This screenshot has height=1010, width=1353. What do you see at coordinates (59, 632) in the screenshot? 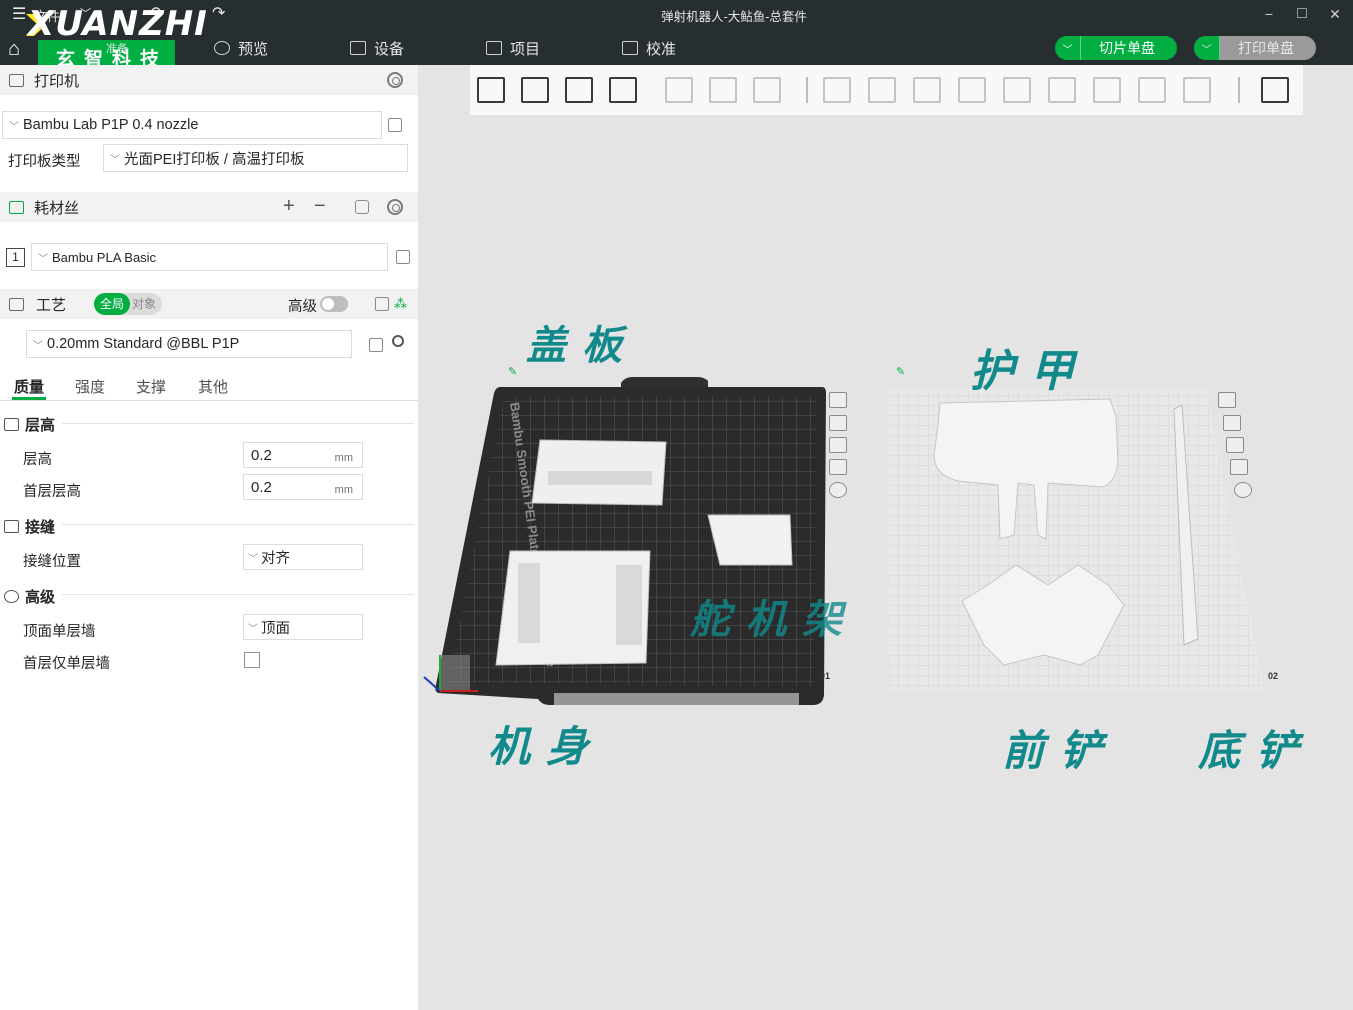
I see `top-single-wall-label: 顶面单层墙` at bounding box center [59, 632].